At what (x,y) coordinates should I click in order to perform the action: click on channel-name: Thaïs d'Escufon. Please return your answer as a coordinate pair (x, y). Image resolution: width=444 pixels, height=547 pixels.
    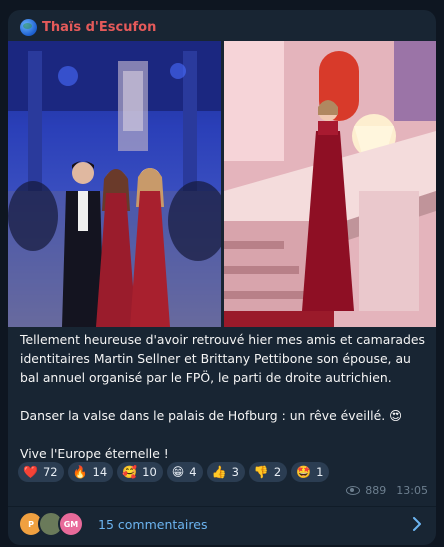
    Looking at the image, I should click on (99, 27).